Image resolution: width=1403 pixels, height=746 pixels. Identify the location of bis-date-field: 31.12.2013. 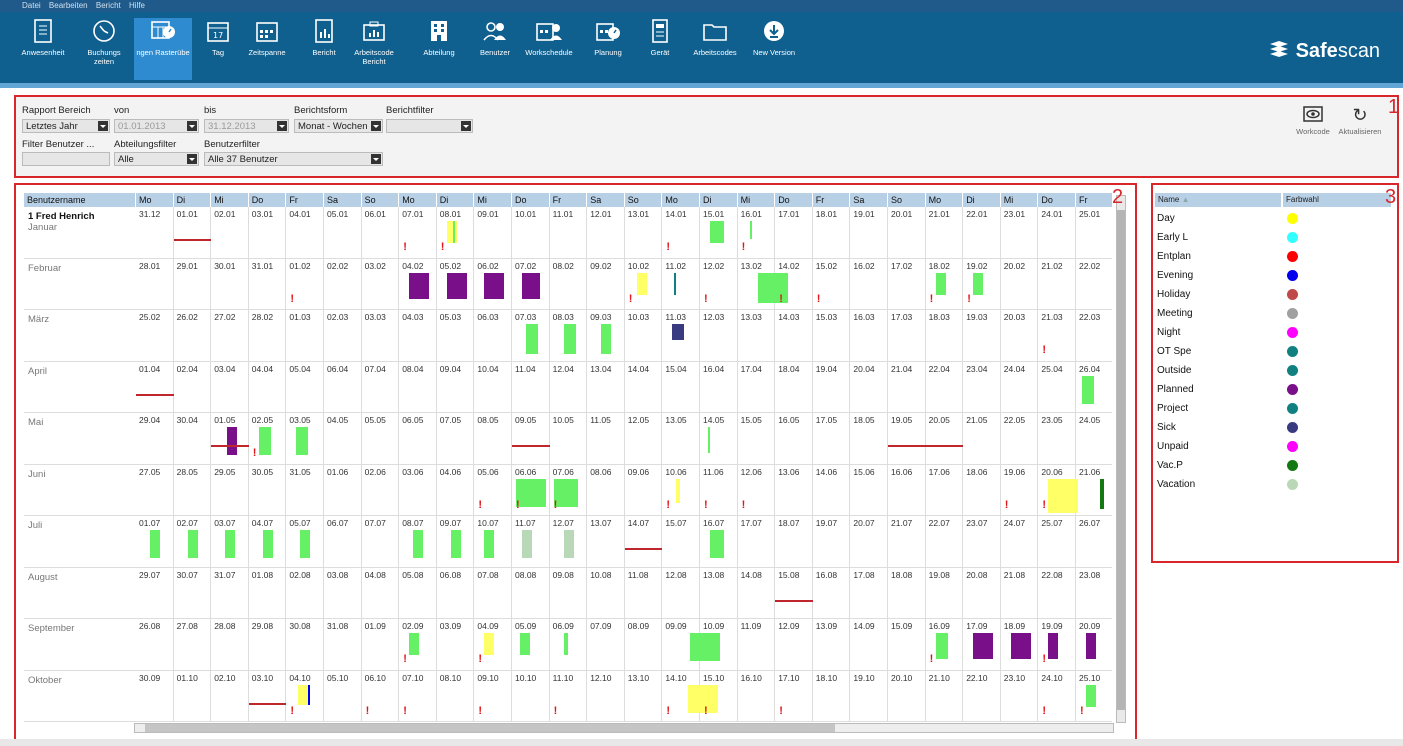
(246, 126).